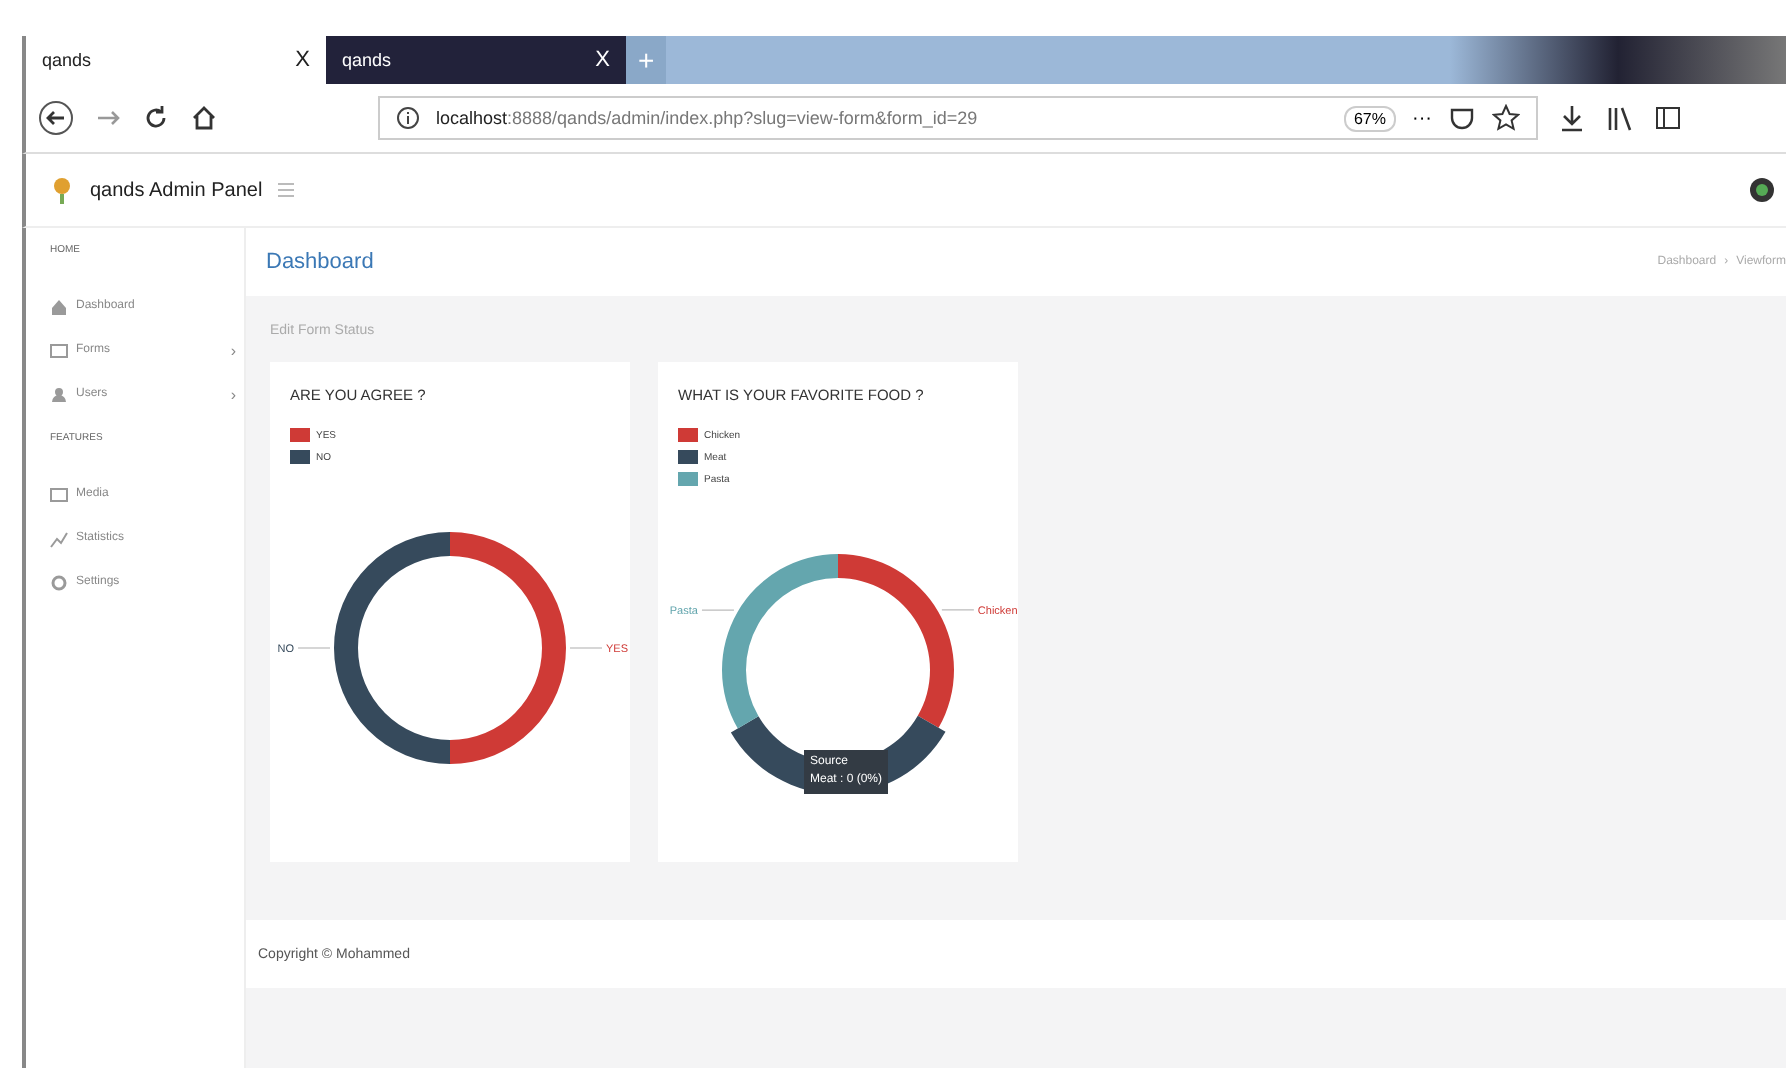 The width and height of the screenshot is (1786, 1068). Describe the element at coordinates (62, 190) in the screenshot. I see `logo-icon` at that location.